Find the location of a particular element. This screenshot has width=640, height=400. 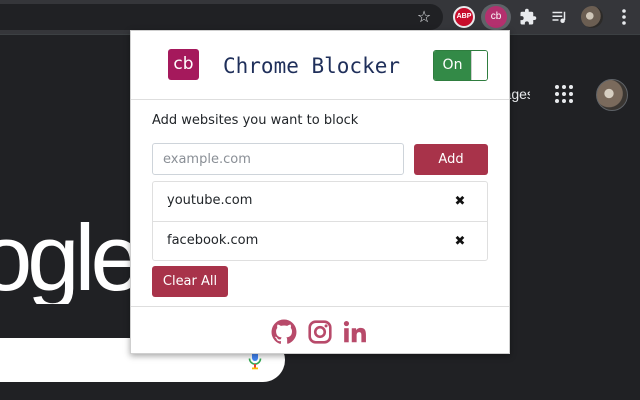

abp-label: ABP is located at coordinates (464, 16).